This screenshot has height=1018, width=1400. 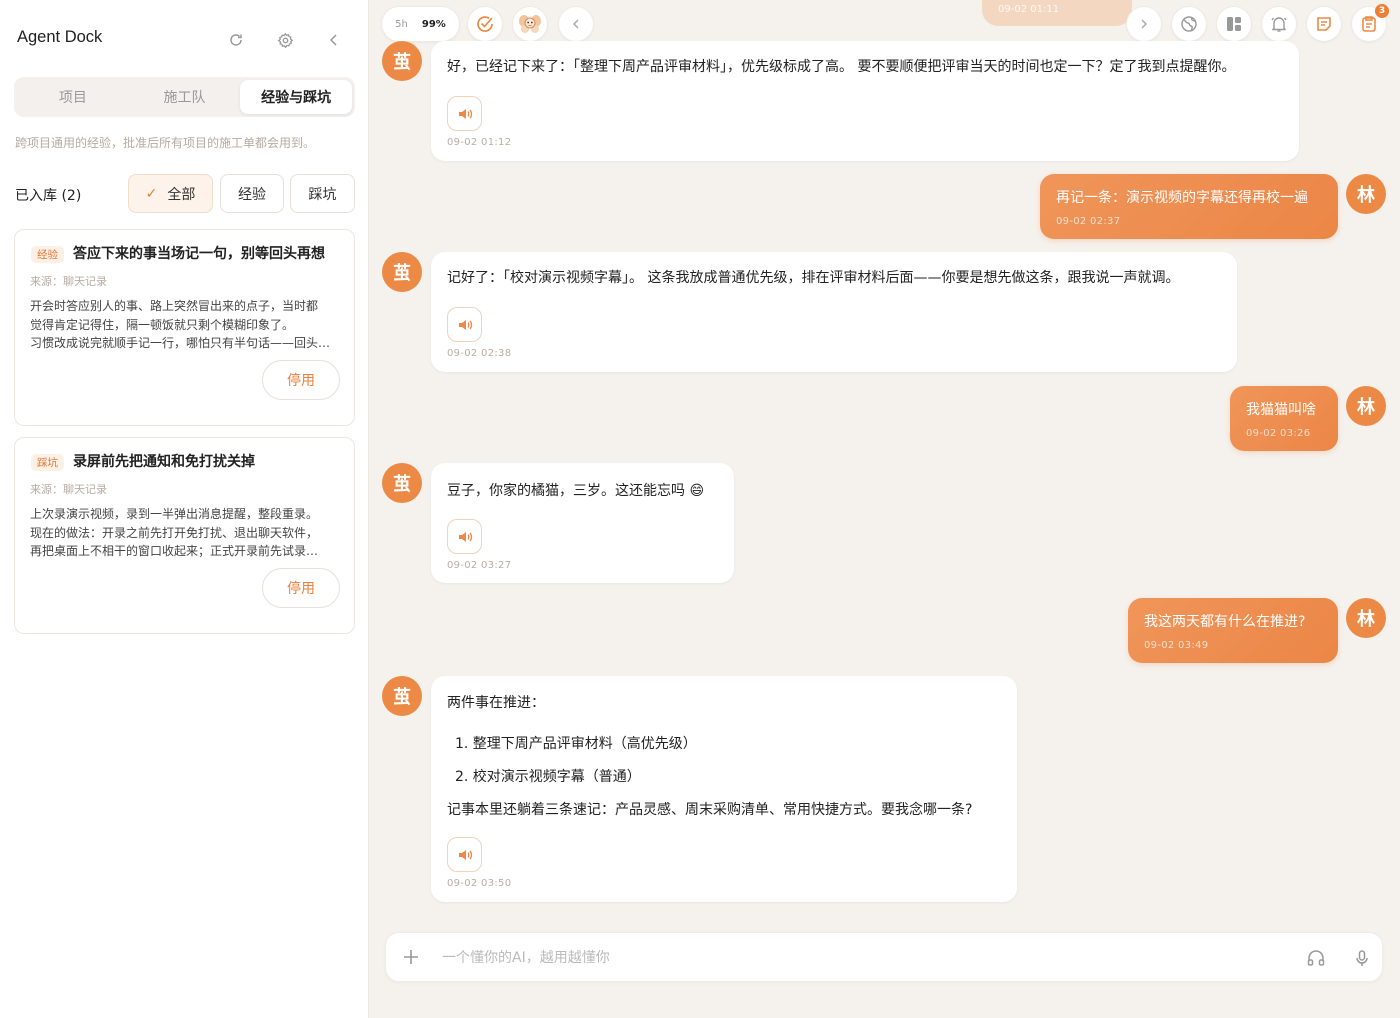 I want to click on card-body-line: 现在的做法：开录之前先打开免打扰、退出聊天软件，, so click(x=174, y=532).